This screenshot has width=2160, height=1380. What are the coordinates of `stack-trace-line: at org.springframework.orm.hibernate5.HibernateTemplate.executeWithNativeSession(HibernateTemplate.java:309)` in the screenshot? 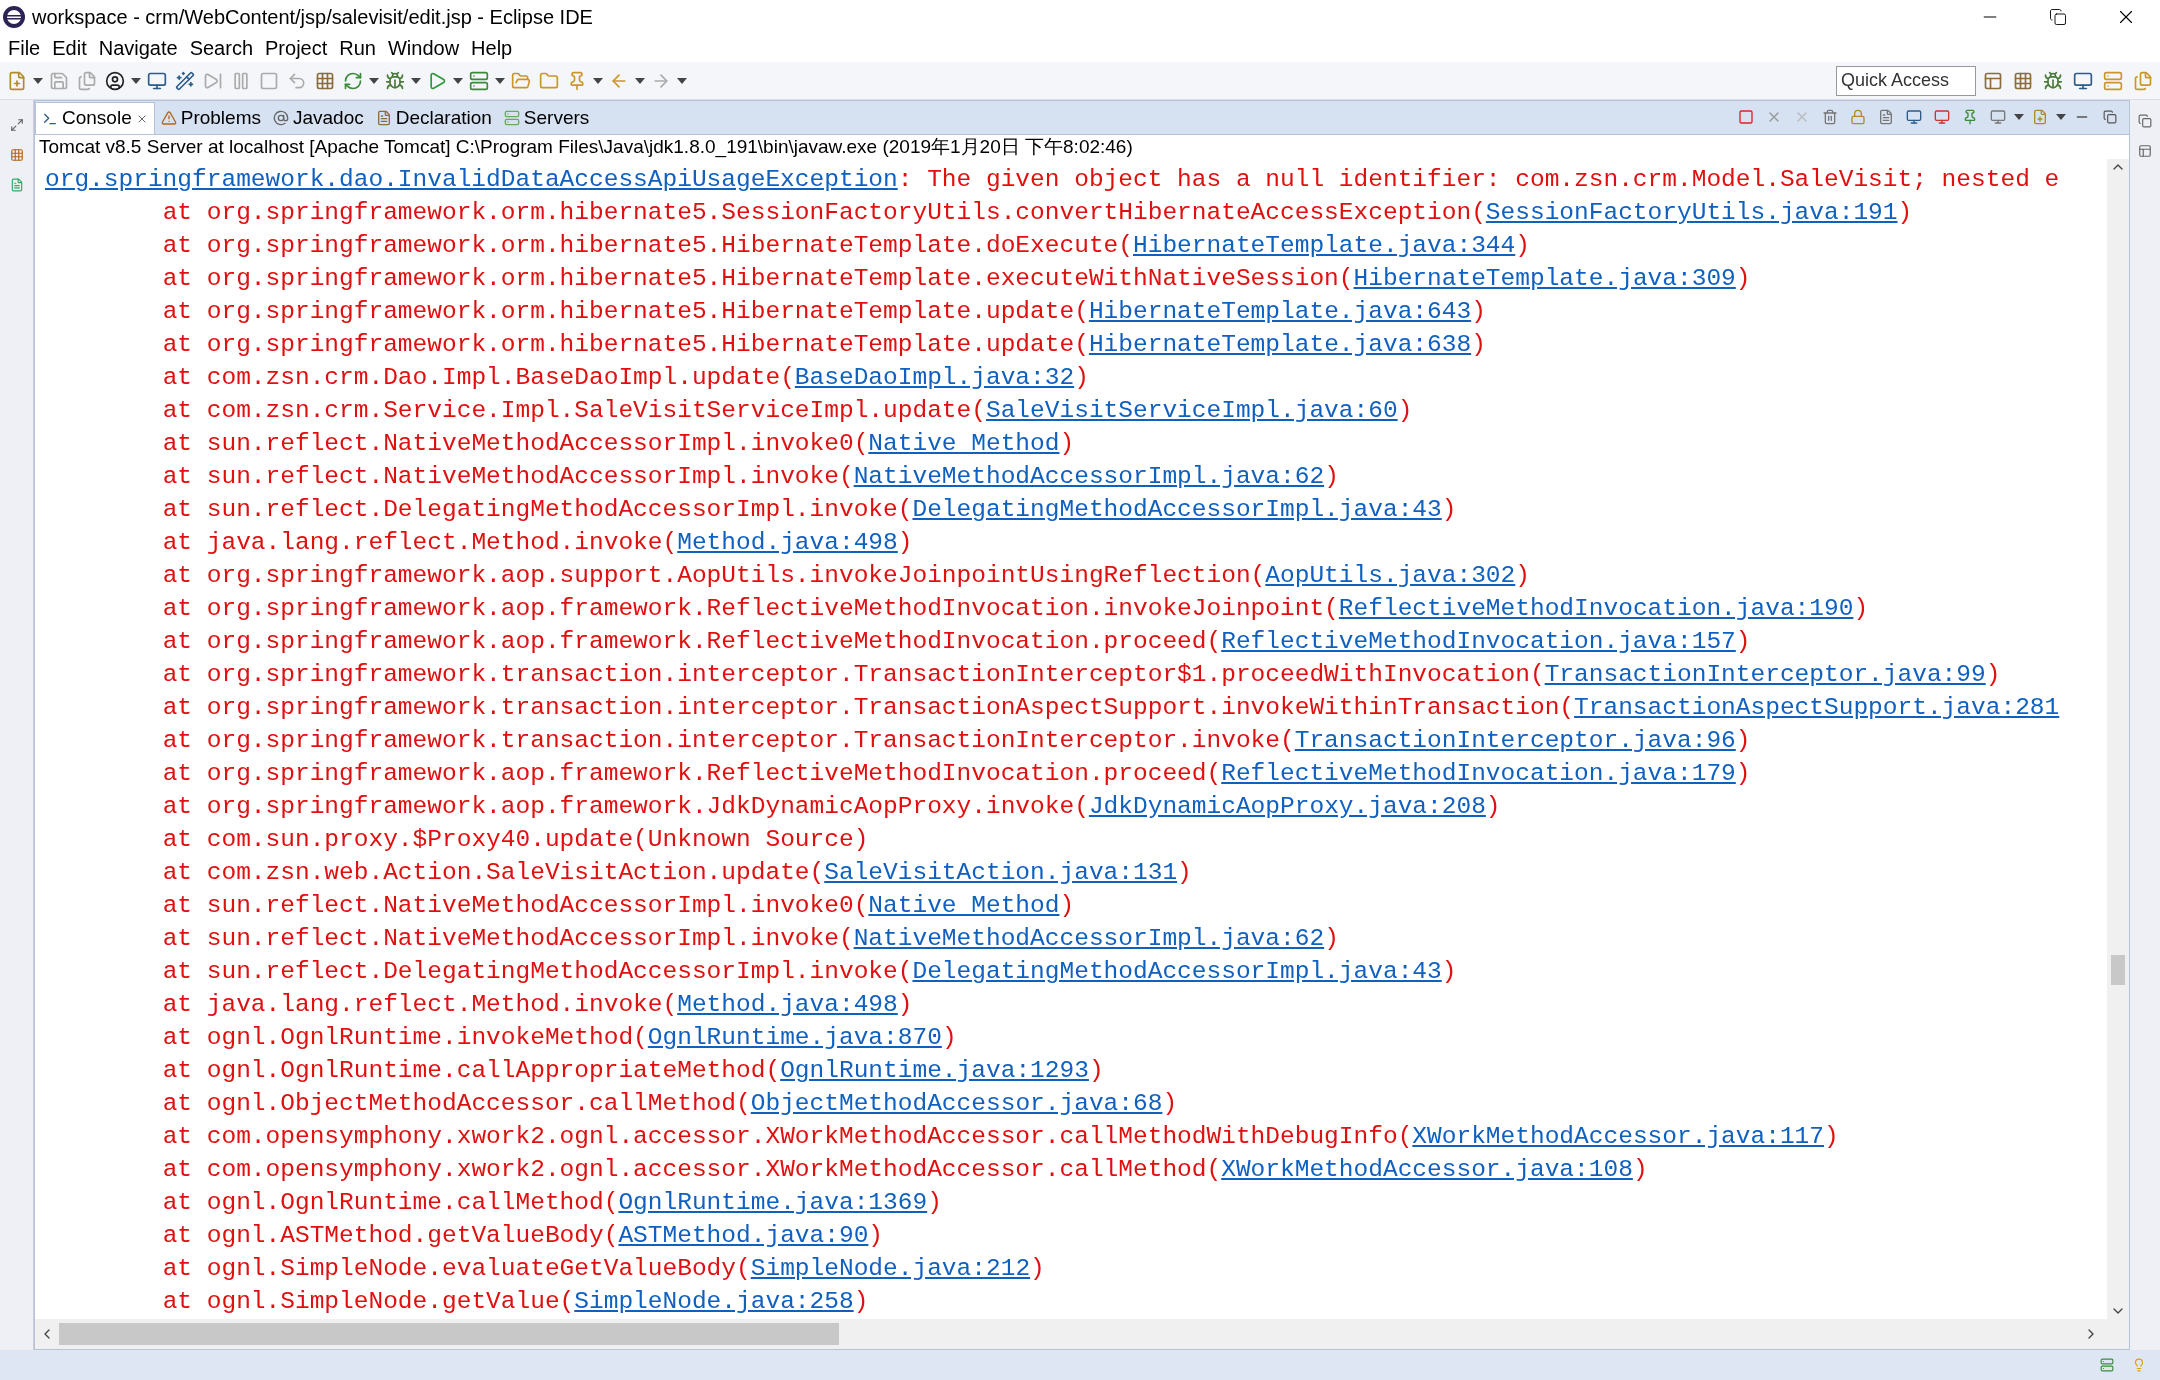 It's located at (956, 279).